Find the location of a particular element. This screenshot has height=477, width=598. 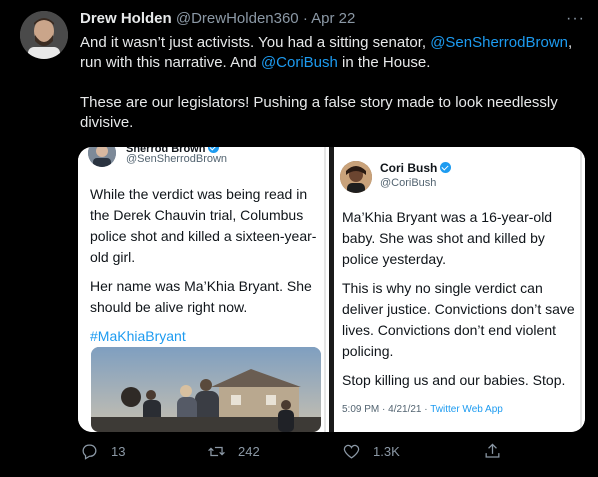

embedded-source: Twitter Web App is located at coordinates (466, 409).